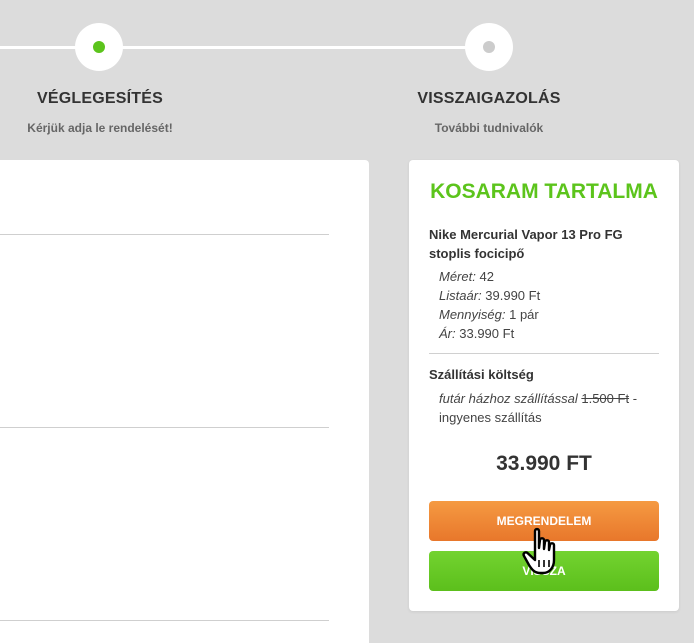  What do you see at coordinates (539, 551) in the screenshot?
I see `hand-pointer-icon` at bounding box center [539, 551].